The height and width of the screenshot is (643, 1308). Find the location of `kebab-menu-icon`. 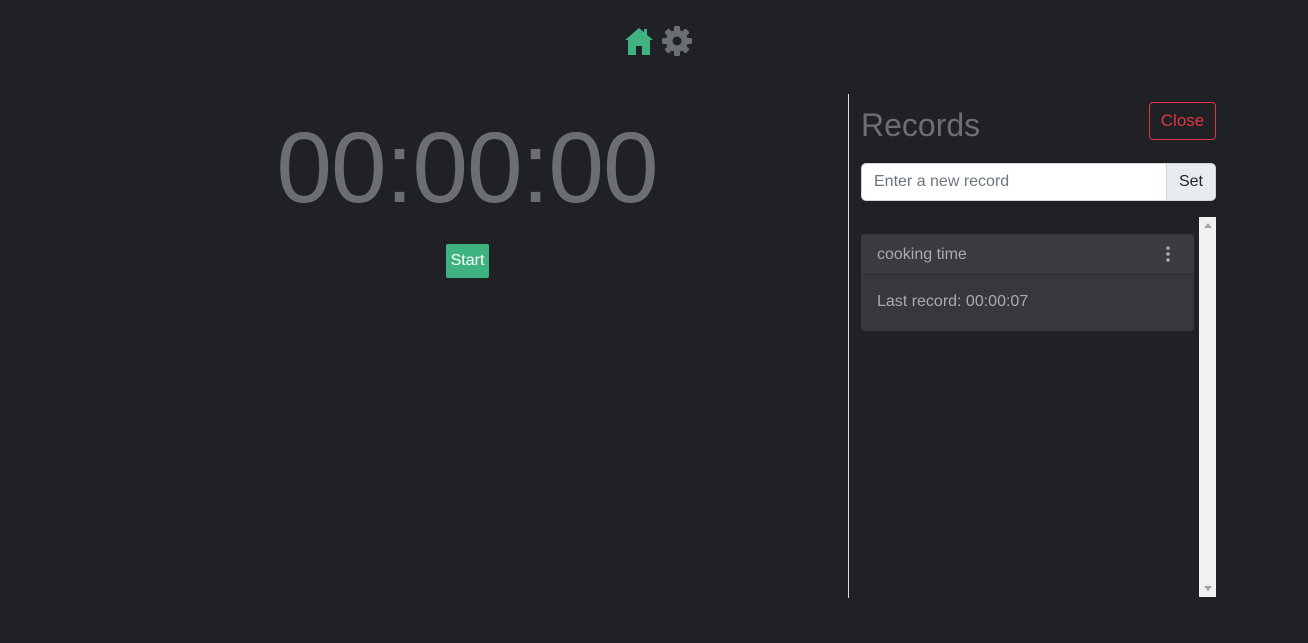

kebab-menu-icon is located at coordinates (1168, 254).